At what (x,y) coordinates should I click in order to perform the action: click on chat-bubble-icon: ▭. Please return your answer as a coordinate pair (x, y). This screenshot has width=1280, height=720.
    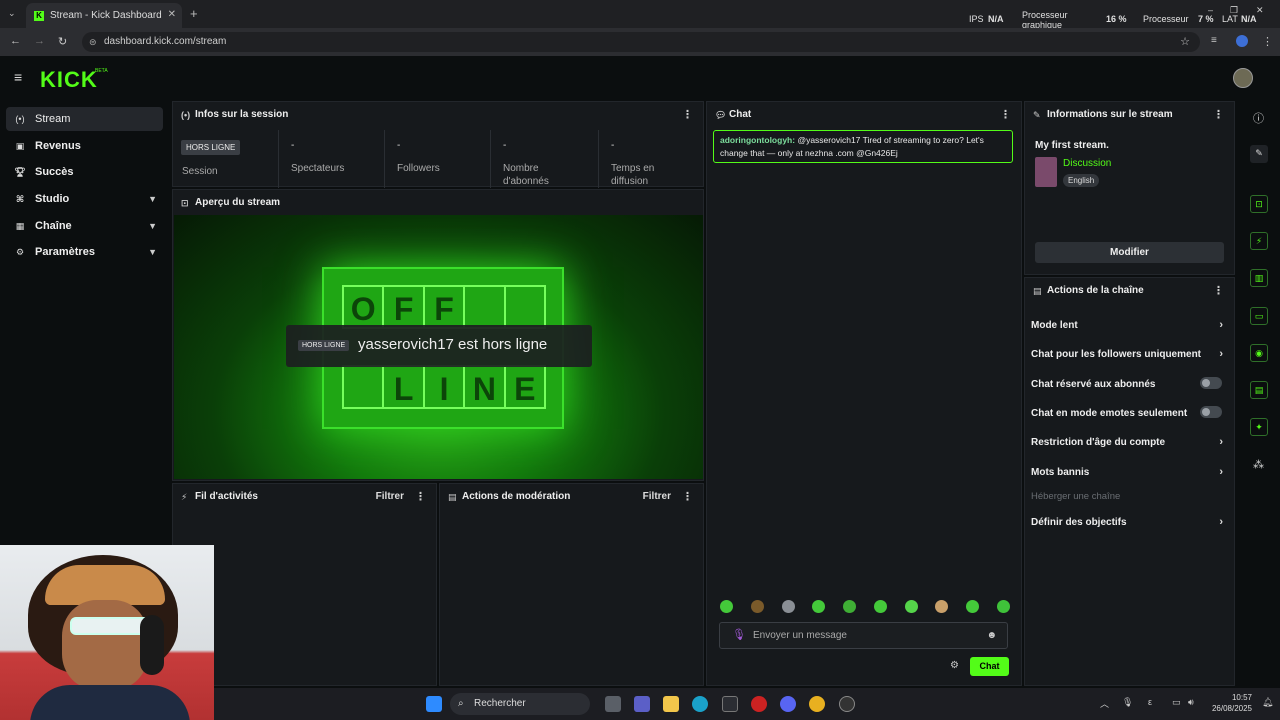
    Looking at the image, I should click on (1259, 316).